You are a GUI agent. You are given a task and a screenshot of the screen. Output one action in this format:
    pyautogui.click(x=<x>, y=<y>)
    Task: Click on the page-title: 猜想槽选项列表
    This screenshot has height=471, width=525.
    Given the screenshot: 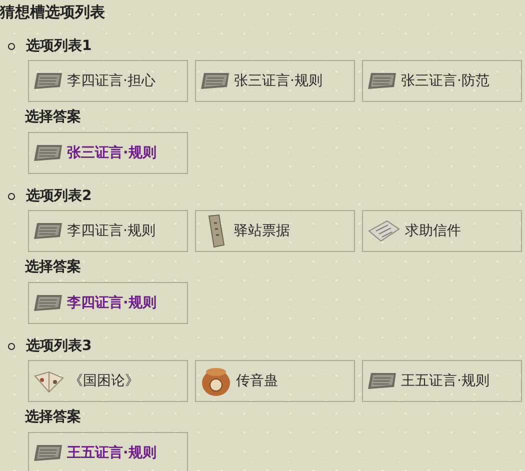 What is the action you would take?
    pyautogui.click(x=53, y=12)
    